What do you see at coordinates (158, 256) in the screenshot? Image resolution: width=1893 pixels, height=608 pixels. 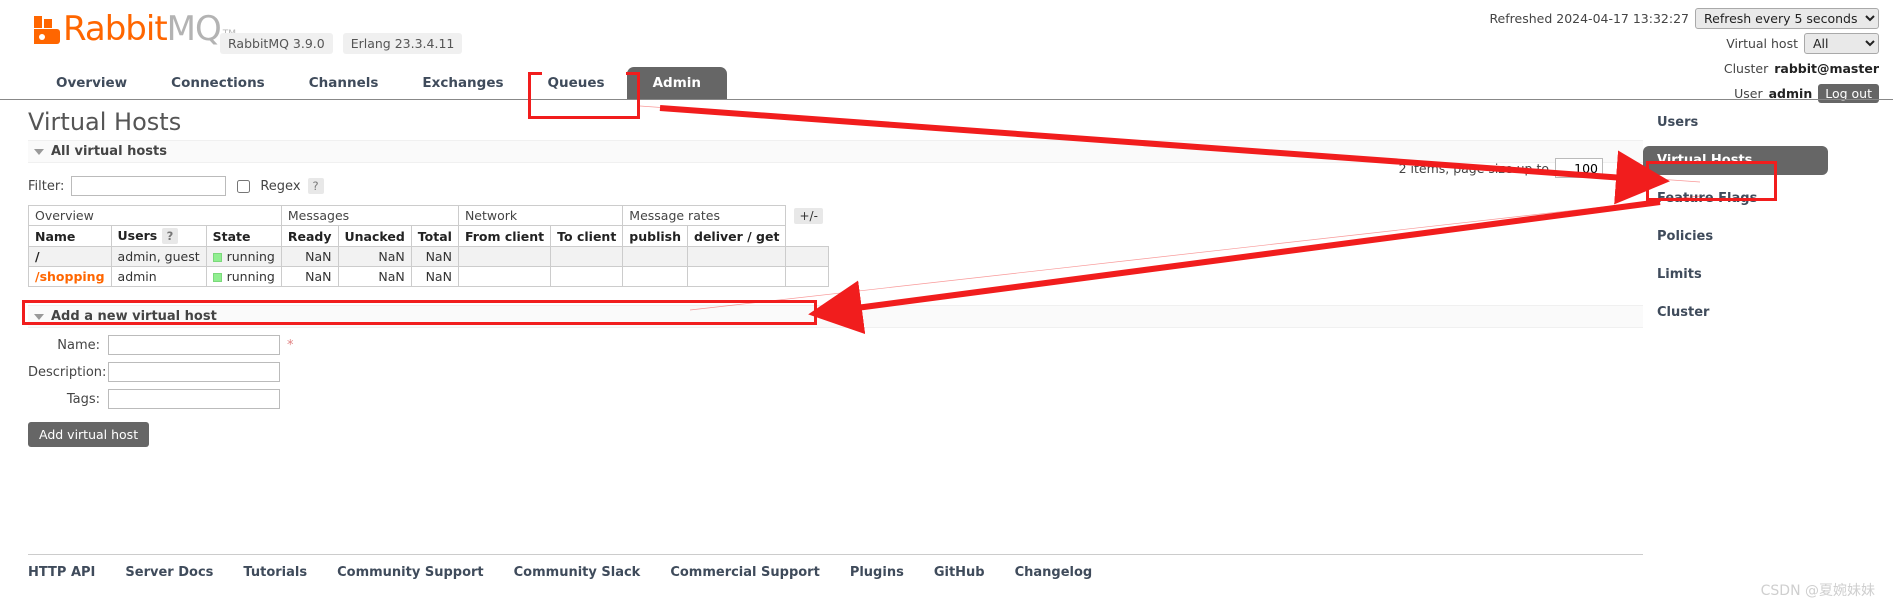 I see `cell-users: admin, guest` at bounding box center [158, 256].